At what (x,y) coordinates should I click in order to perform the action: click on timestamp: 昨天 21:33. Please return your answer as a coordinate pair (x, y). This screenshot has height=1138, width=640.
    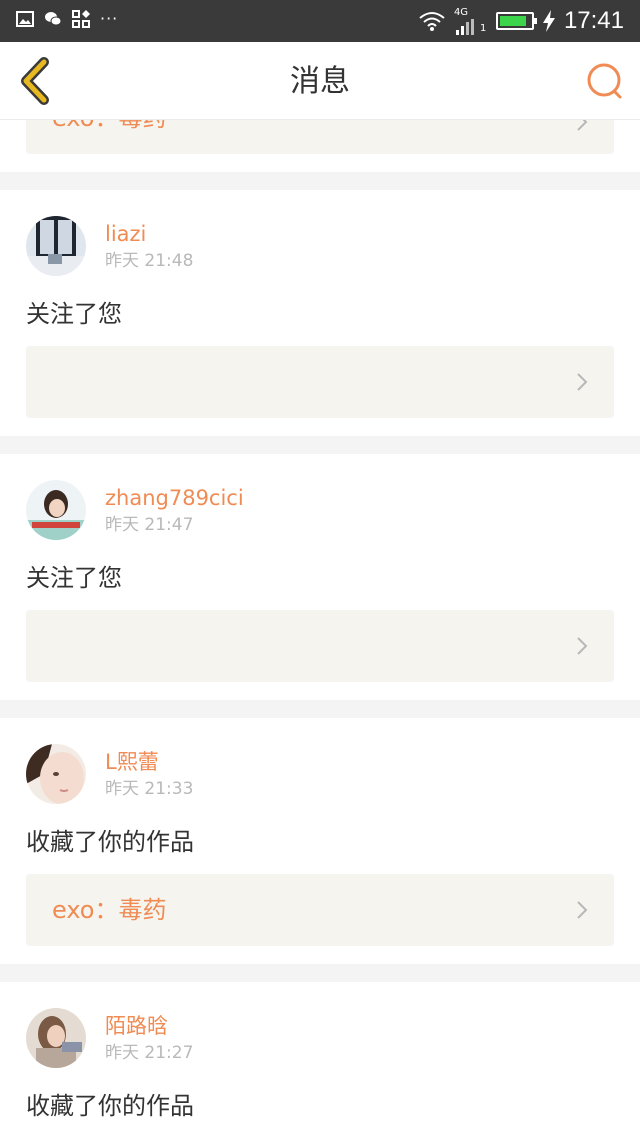
    Looking at the image, I should click on (149, 789).